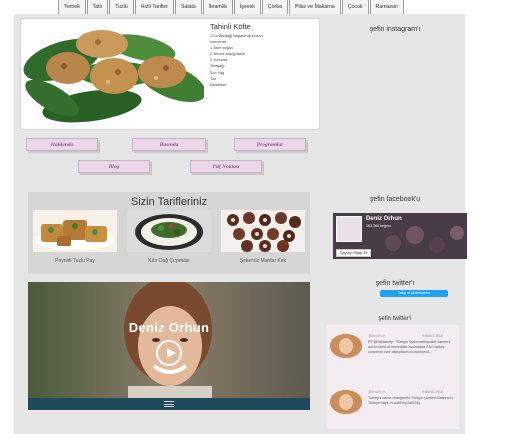  What do you see at coordinates (270, 144) in the screenshot?
I see `programlar-button: Programlar` at bounding box center [270, 144].